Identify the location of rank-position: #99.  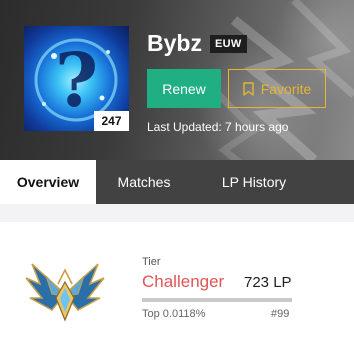
(280, 314).